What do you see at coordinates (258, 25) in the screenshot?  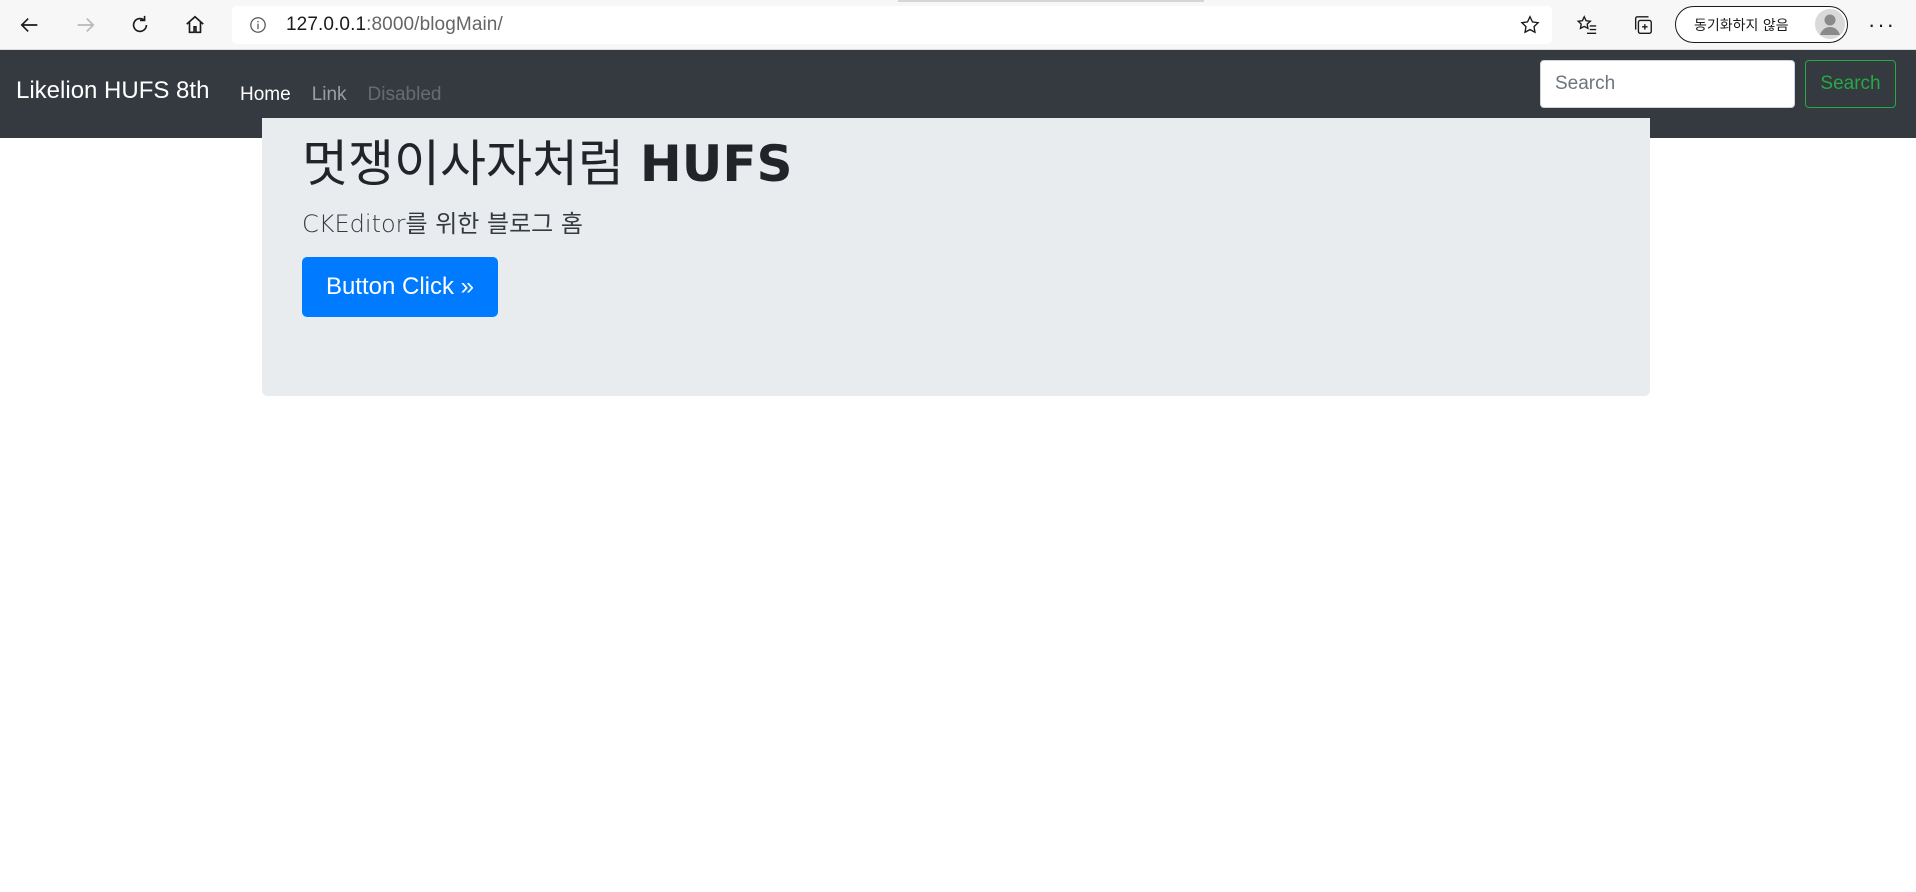 I see `info-icon` at bounding box center [258, 25].